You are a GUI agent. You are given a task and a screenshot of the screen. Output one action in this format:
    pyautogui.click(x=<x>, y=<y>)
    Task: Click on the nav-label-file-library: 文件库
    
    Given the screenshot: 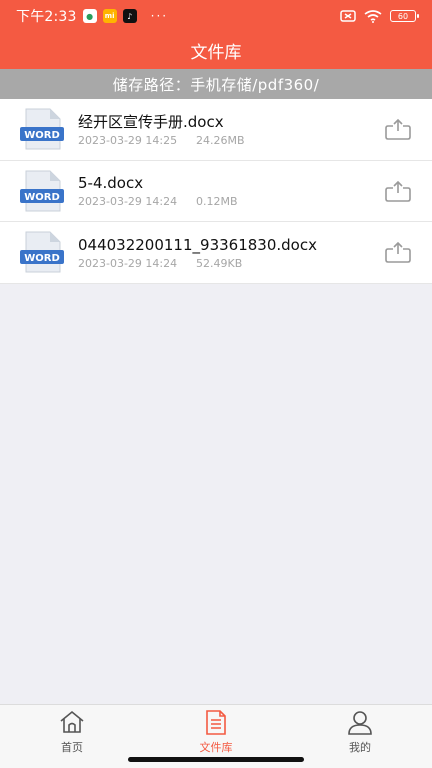 What is the action you would take?
    pyautogui.click(x=216, y=747)
    